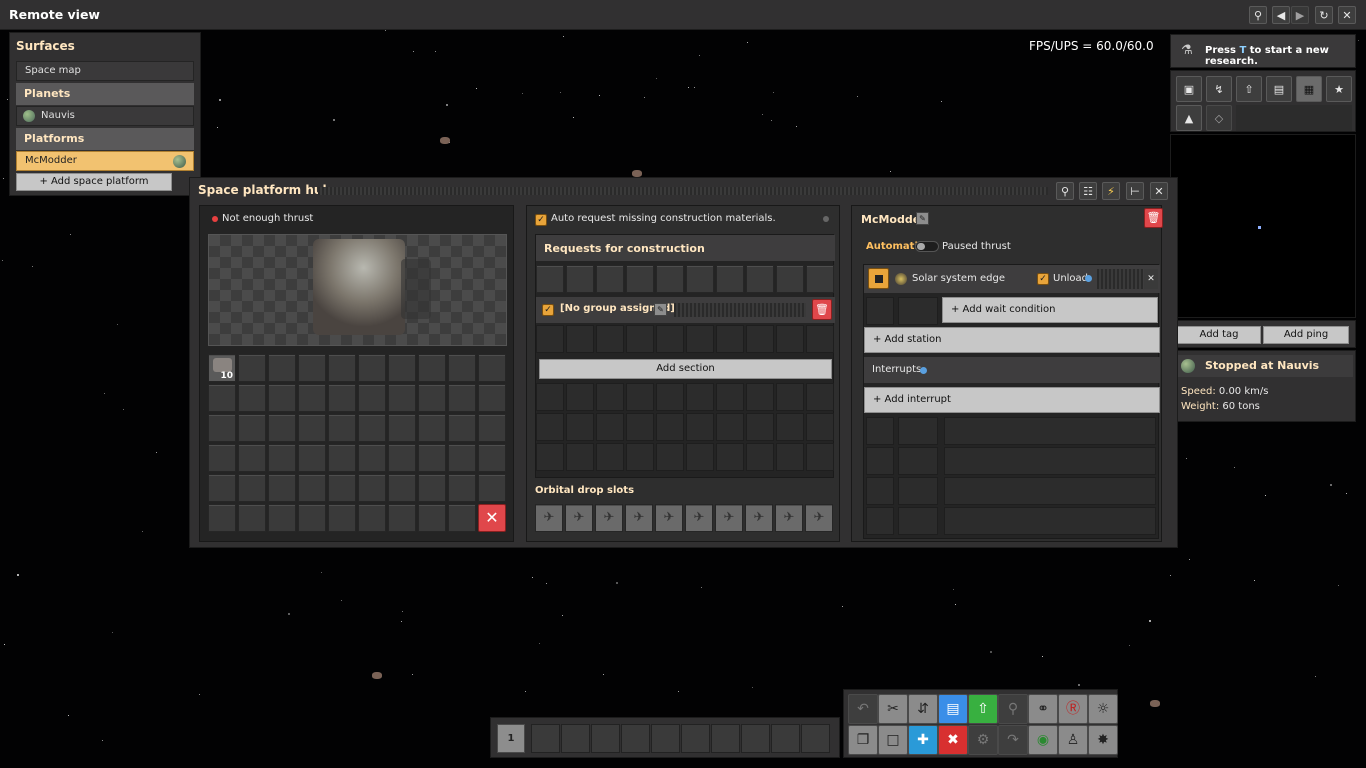 This screenshot has width=1366, height=768. I want to click on back-icon: ◀, so click(1281, 15).